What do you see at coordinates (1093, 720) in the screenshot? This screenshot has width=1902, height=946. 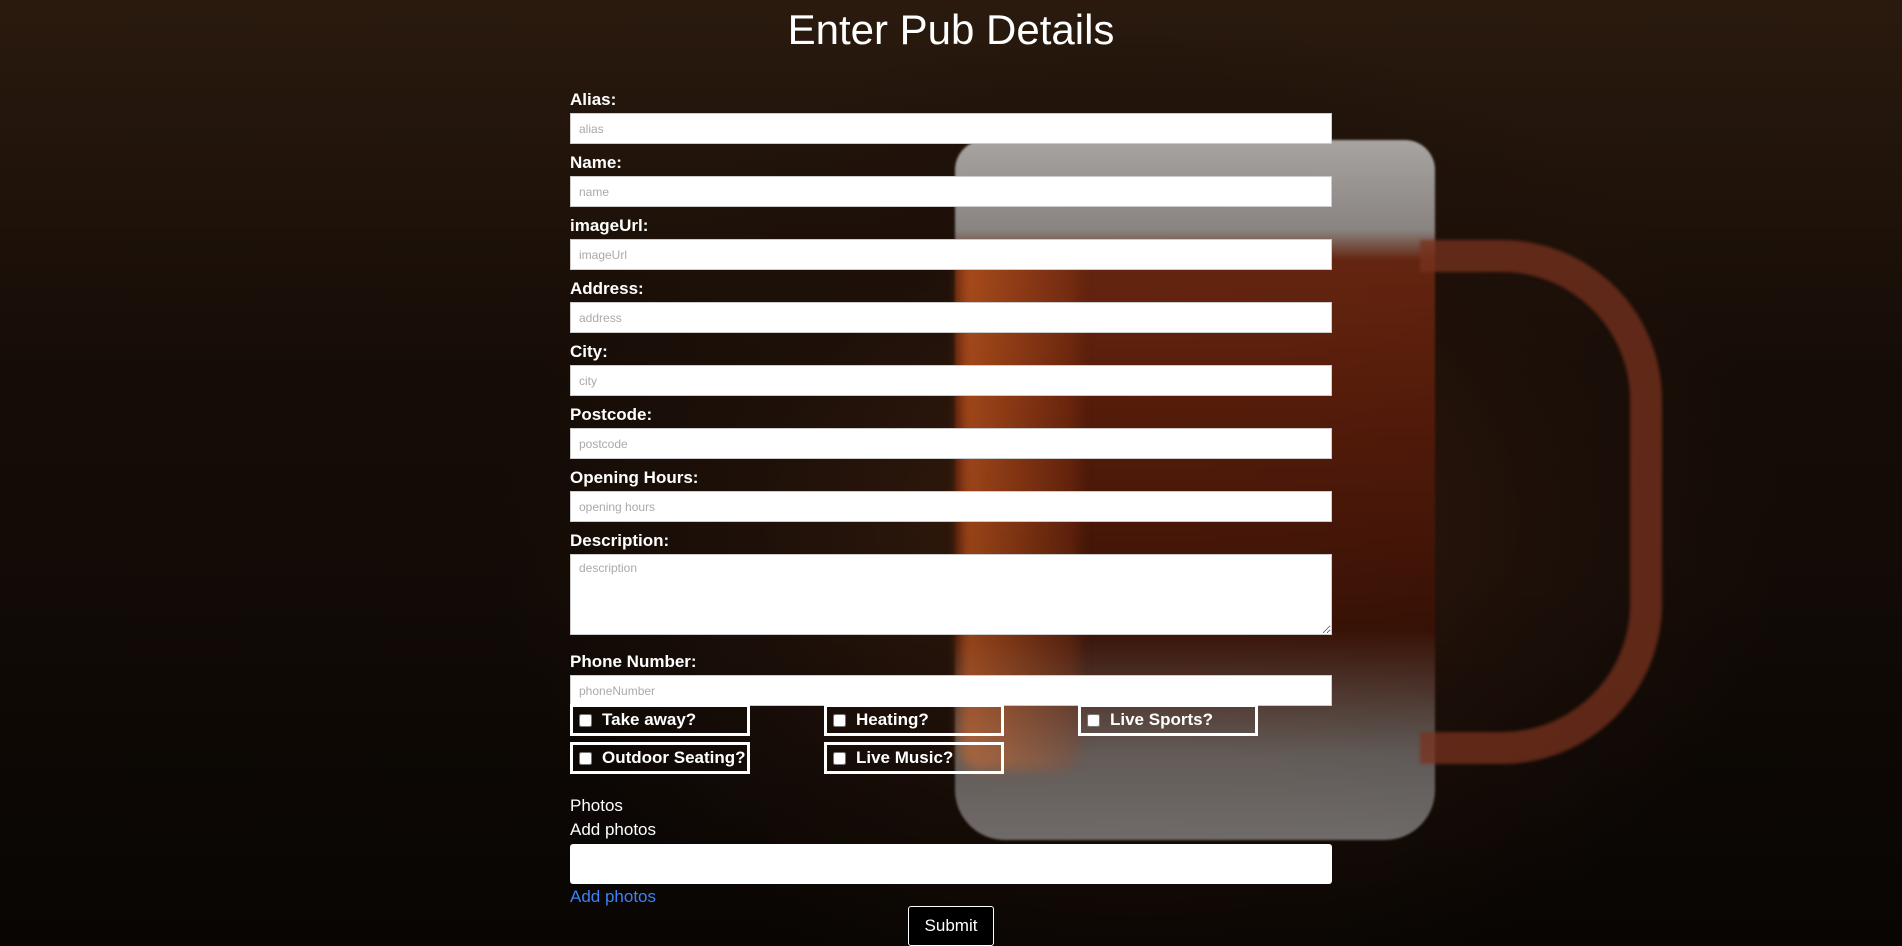 I see `live-sports-checkbox` at bounding box center [1093, 720].